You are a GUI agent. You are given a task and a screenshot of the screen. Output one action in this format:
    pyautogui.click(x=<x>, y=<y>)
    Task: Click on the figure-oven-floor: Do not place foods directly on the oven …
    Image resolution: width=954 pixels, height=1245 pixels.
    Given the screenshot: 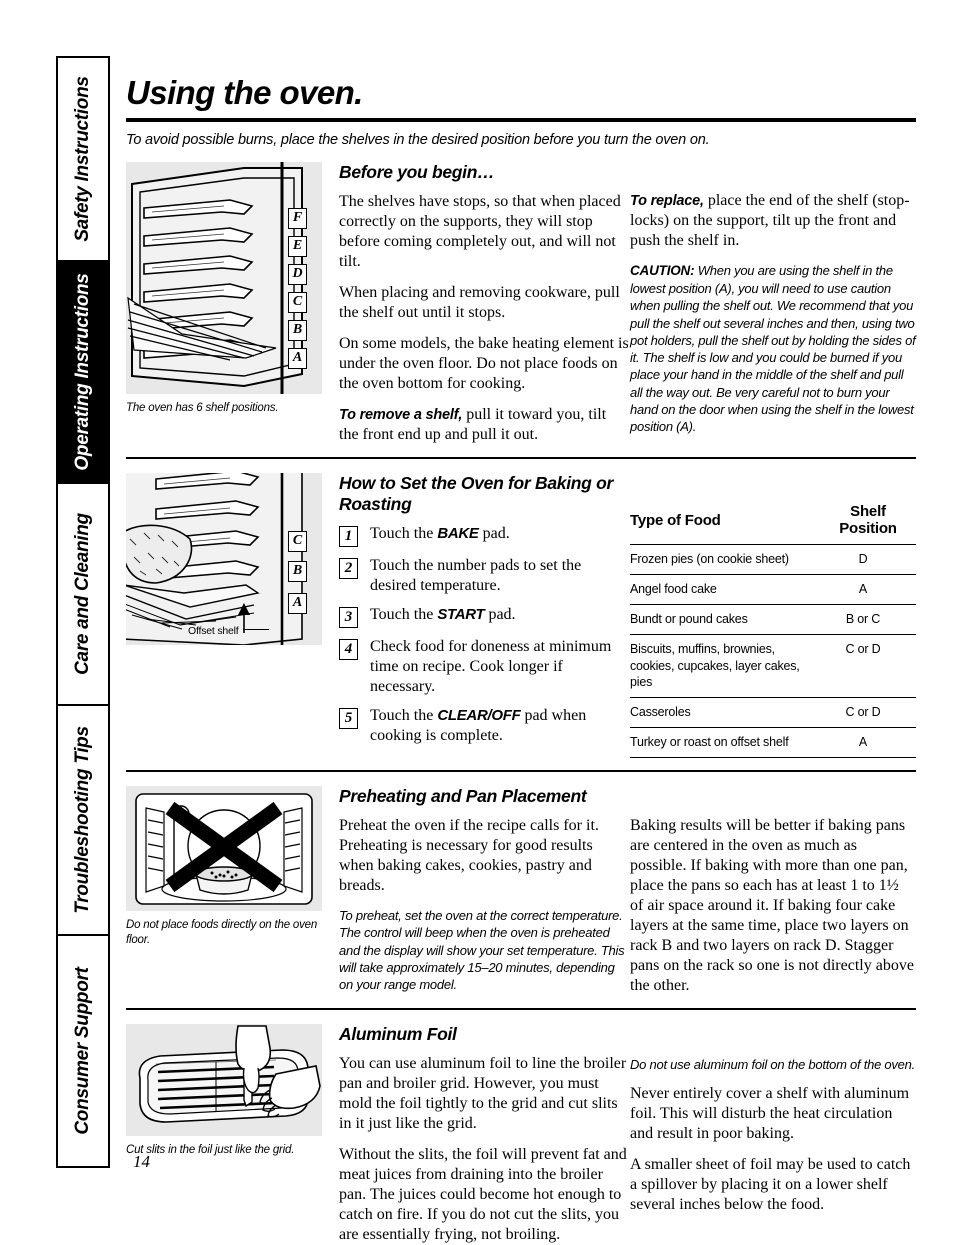 What is the action you would take?
    pyautogui.click(x=224, y=867)
    